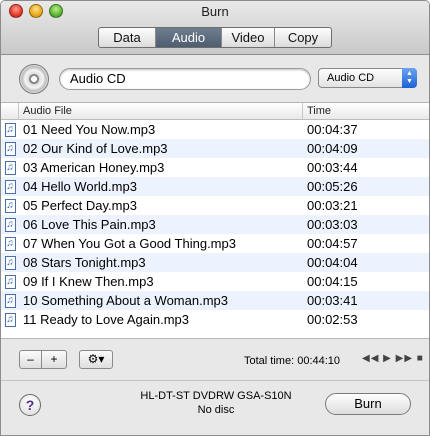  What do you see at coordinates (88, 281) in the screenshot?
I see `audio-file-cell: 09 If I Knew Then.mp3` at bounding box center [88, 281].